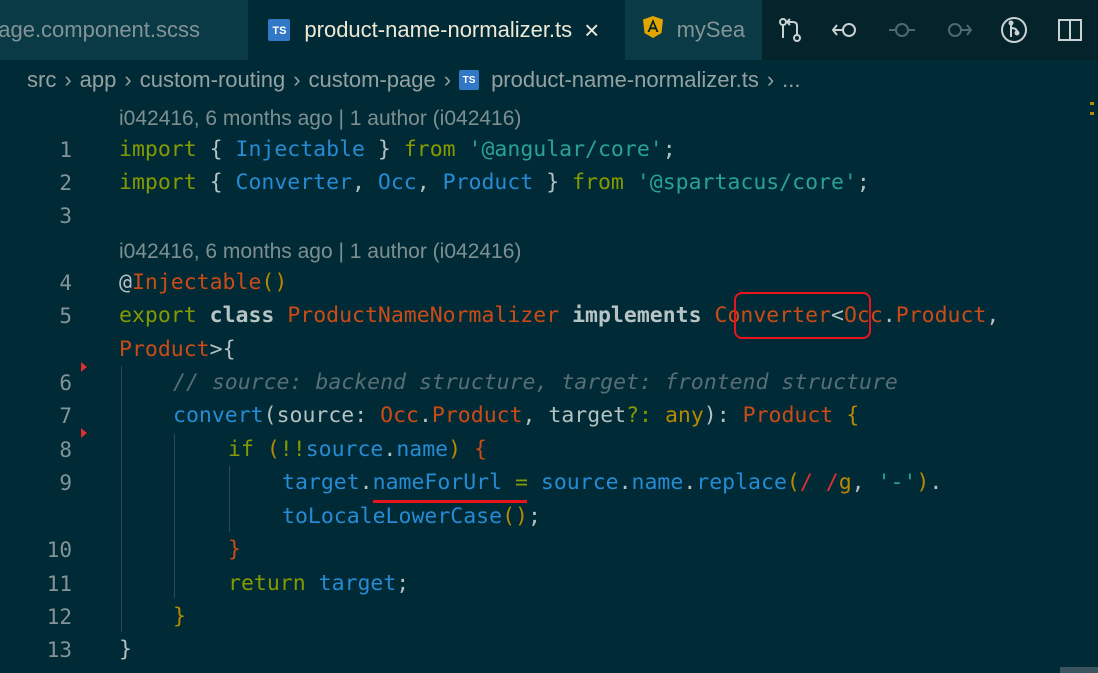  I want to click on horizontal-scrollbar, so click(1079, 670).